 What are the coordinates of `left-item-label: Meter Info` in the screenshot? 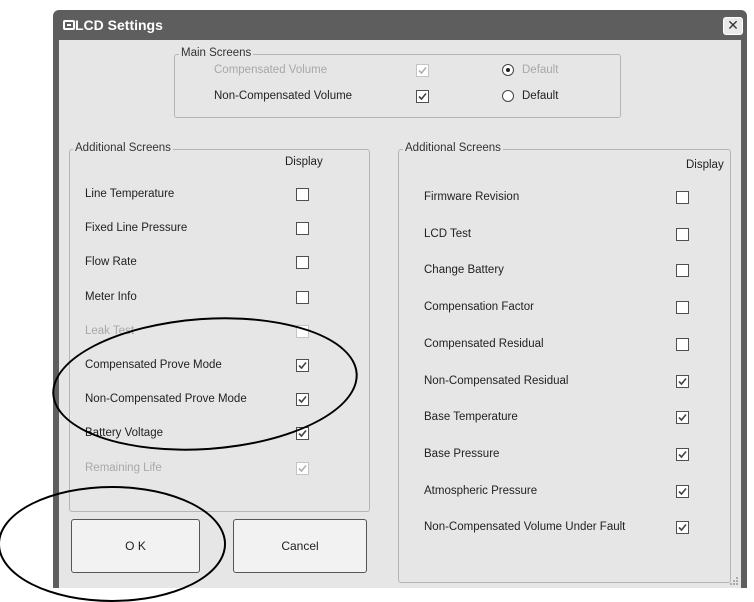 It's located at (111, 296).